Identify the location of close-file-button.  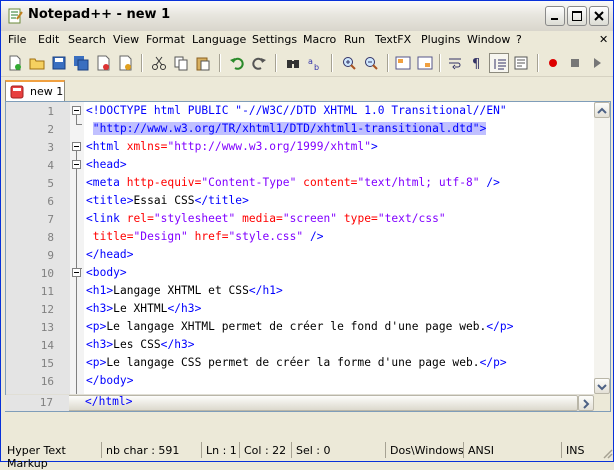
(103, 63).